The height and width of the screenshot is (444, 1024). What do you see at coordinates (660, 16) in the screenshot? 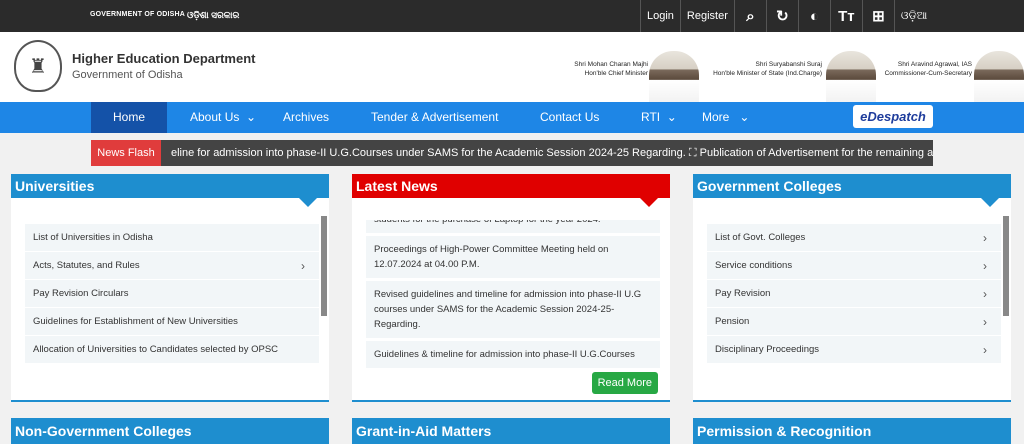
I see `login-link: Login` at bounding box center [660, 16].